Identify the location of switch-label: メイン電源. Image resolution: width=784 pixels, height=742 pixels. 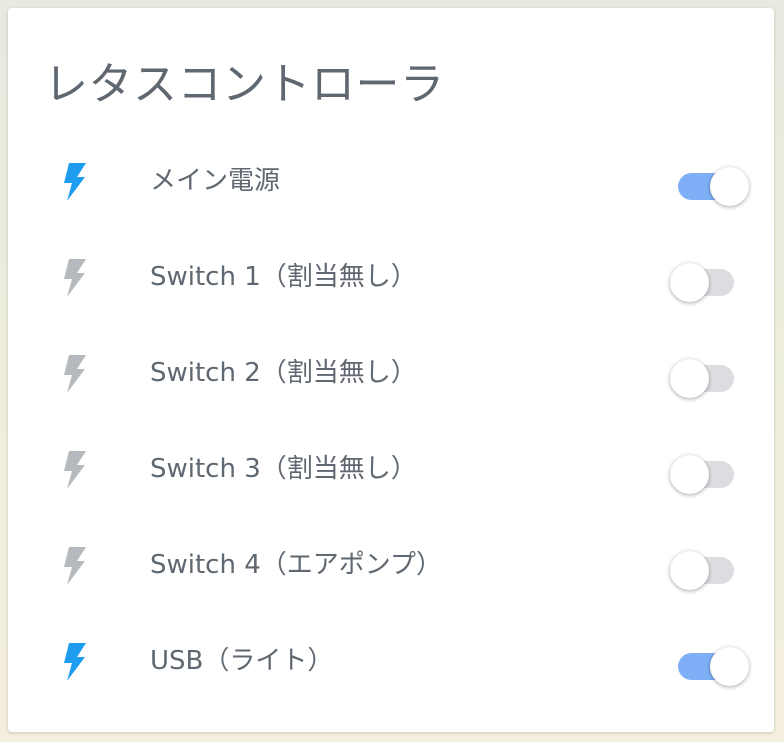
(215, 181).